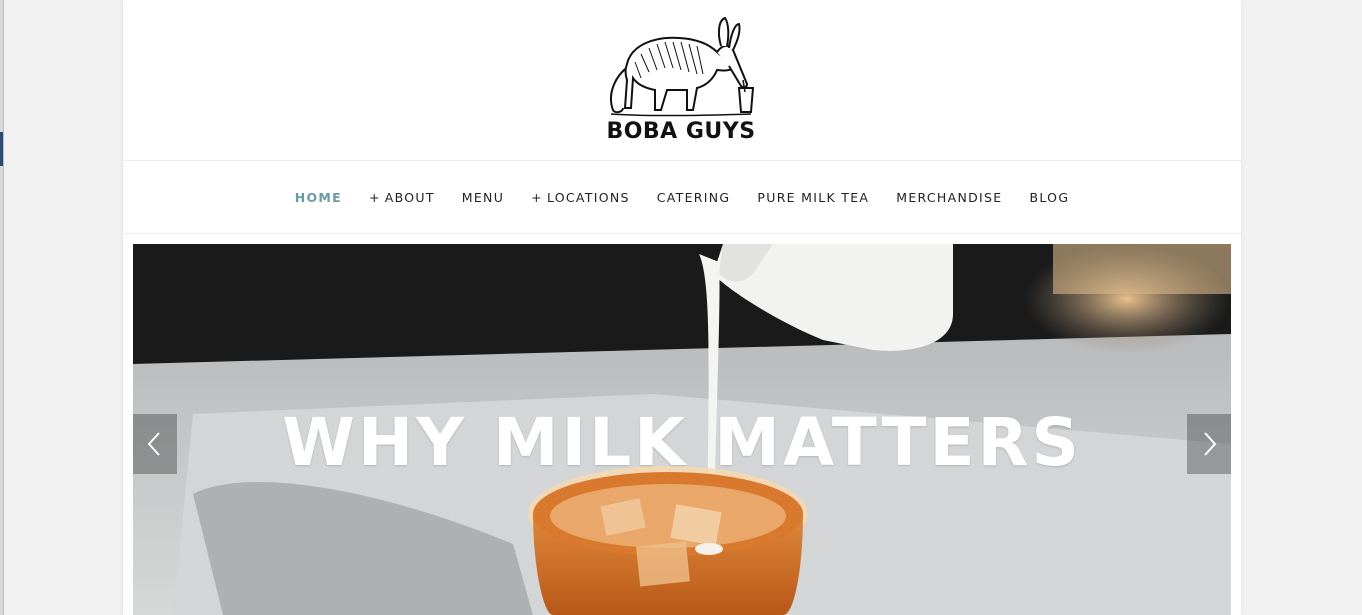 Image resolution: width=1362 pixels, height=615 pixels. I want to click on slider-next-button, so click(1209, 444).